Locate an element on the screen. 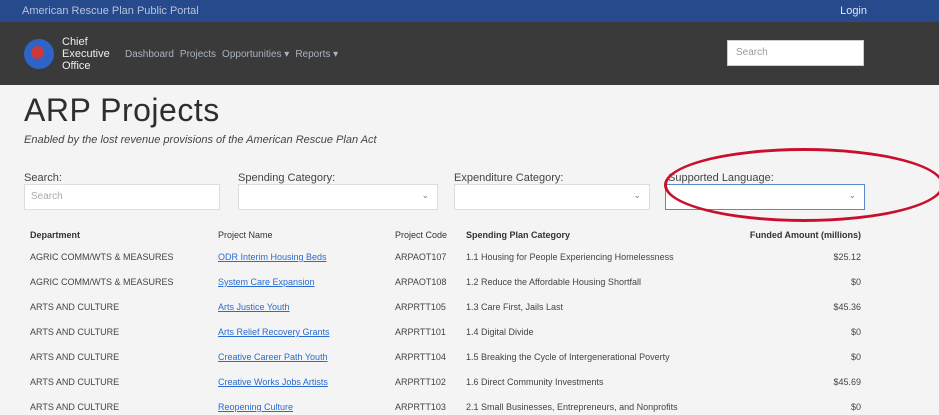  spending-category-select: ⌄ is located at coordinates (338, 197).